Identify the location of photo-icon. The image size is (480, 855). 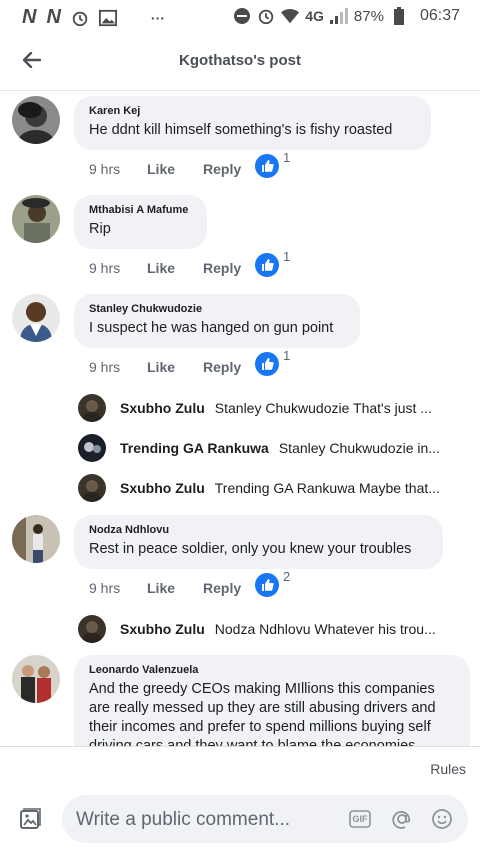
(30, 818).